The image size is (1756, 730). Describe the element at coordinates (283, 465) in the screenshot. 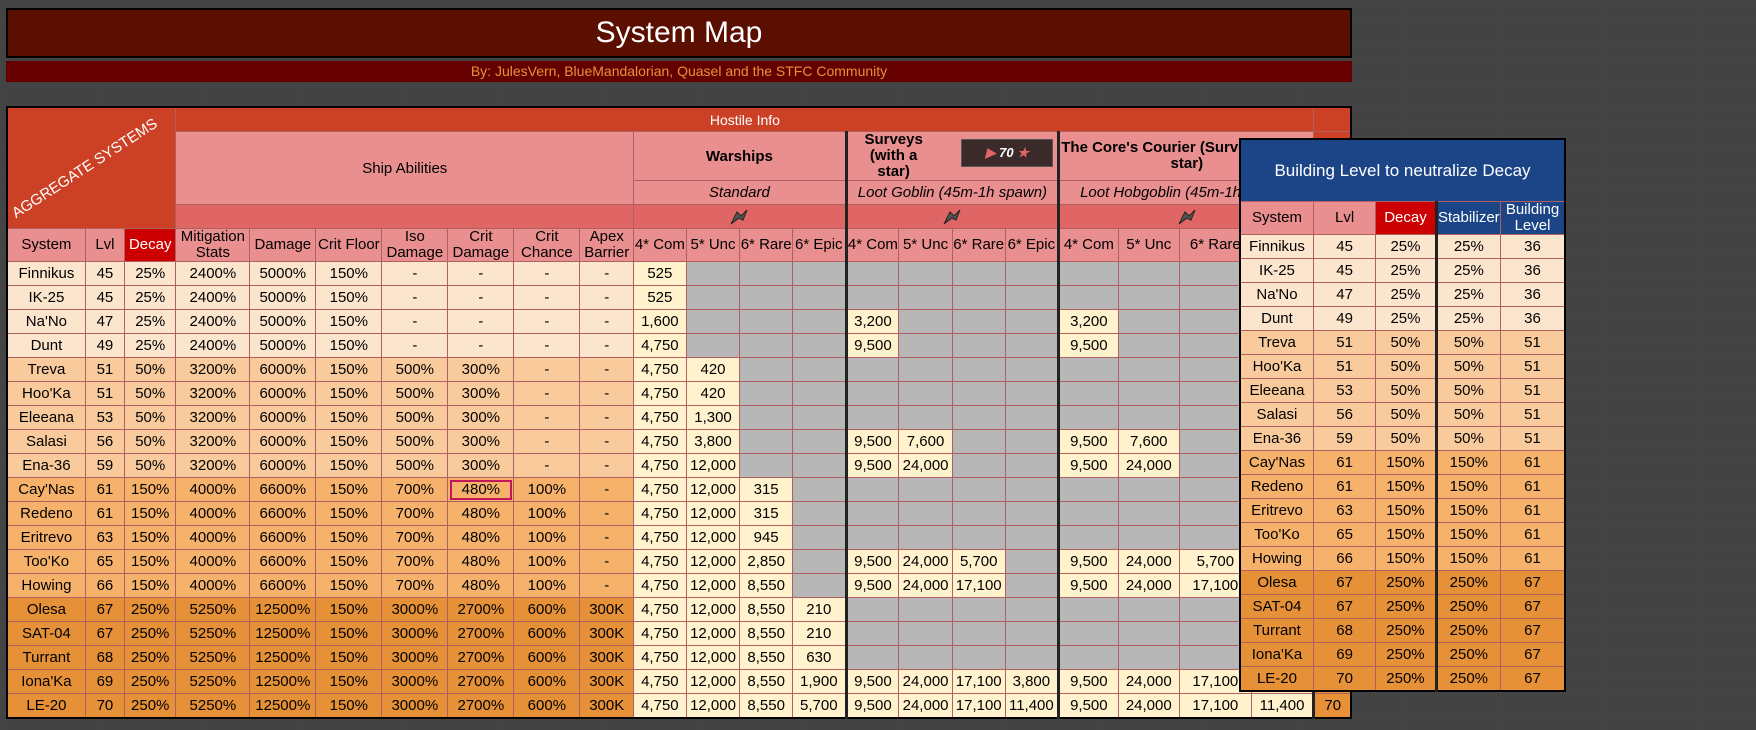

I see `cell-dmg: 6000%` at that location.